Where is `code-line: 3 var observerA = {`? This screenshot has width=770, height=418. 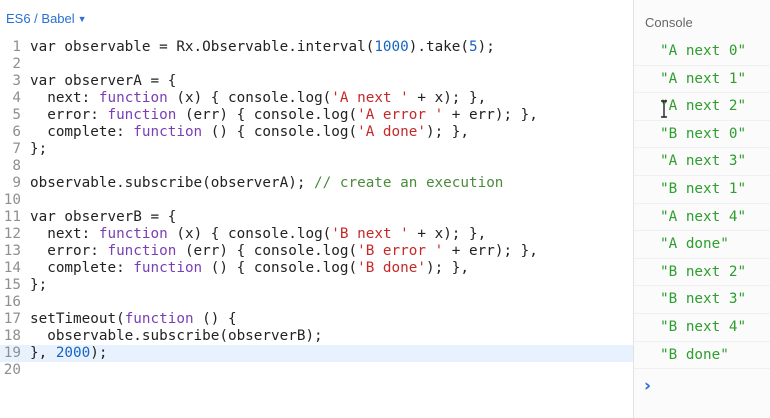 code-line: 3 var observerA = { is located at coordinates (316, 81).